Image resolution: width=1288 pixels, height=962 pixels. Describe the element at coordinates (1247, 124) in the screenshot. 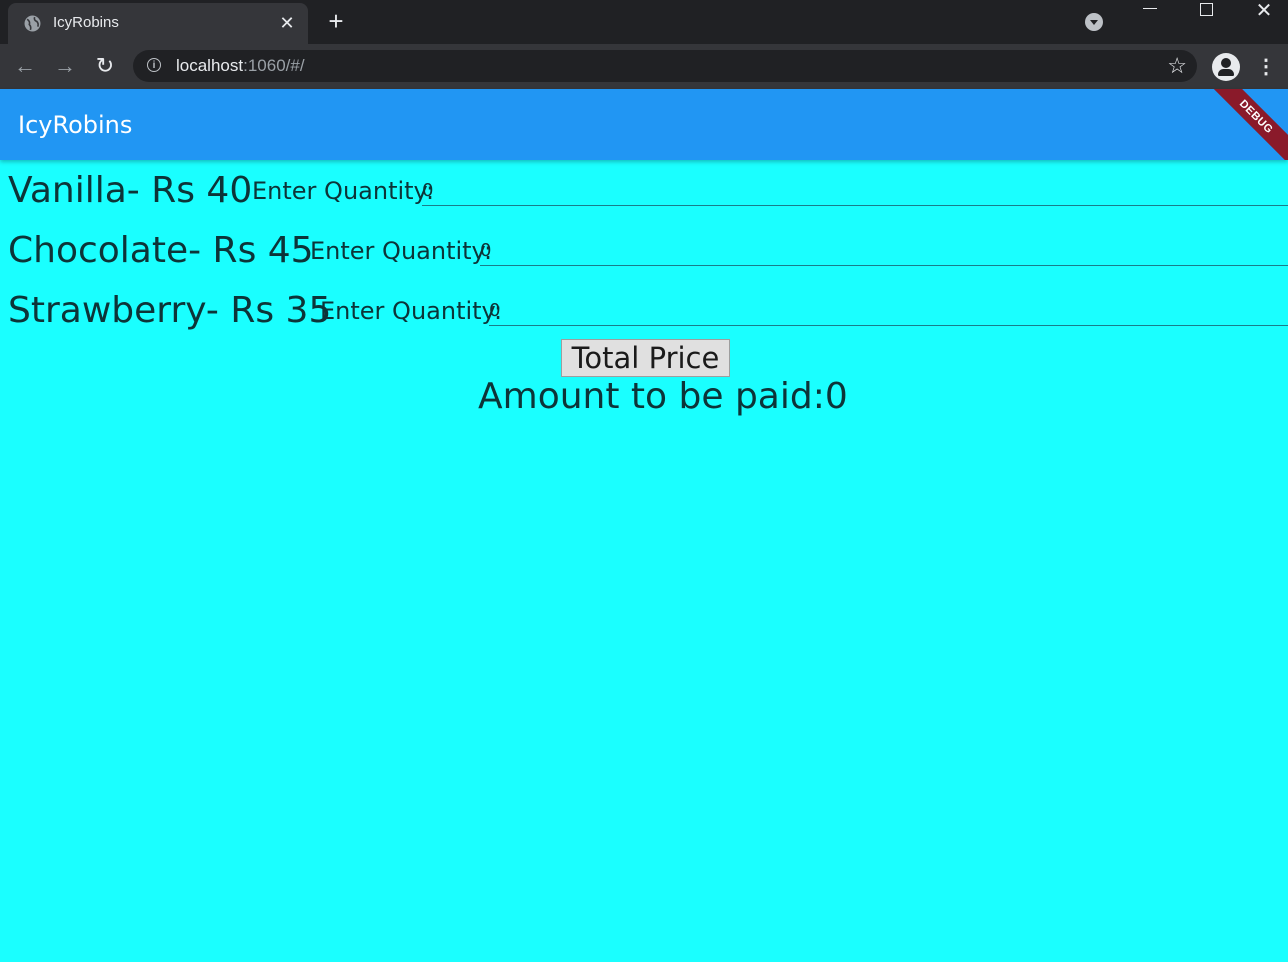

I see `debug-banner: DEBUG` at that location.